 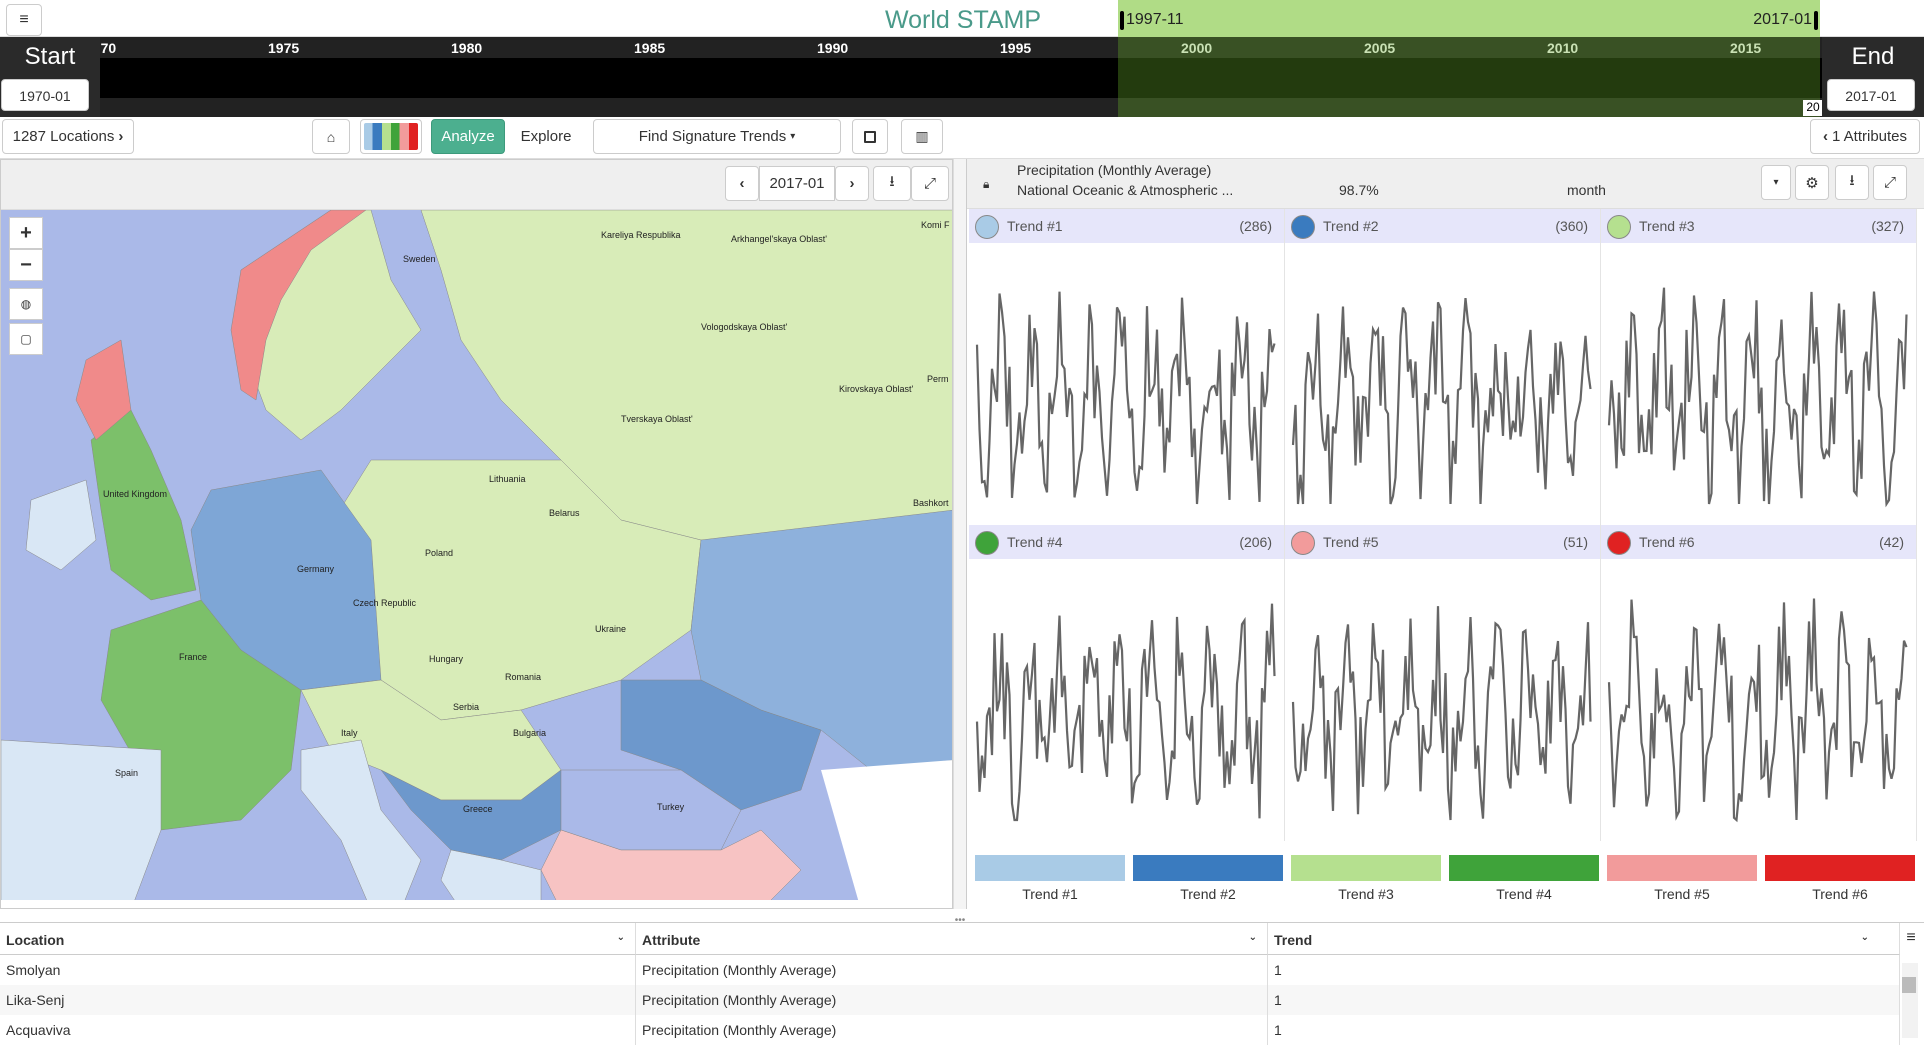 What do you see at coordinates (1469, 18) in the screenshot?
I see `timeline-selection-range: 1997-11 2017-01` at bounding box center [1469, 18].